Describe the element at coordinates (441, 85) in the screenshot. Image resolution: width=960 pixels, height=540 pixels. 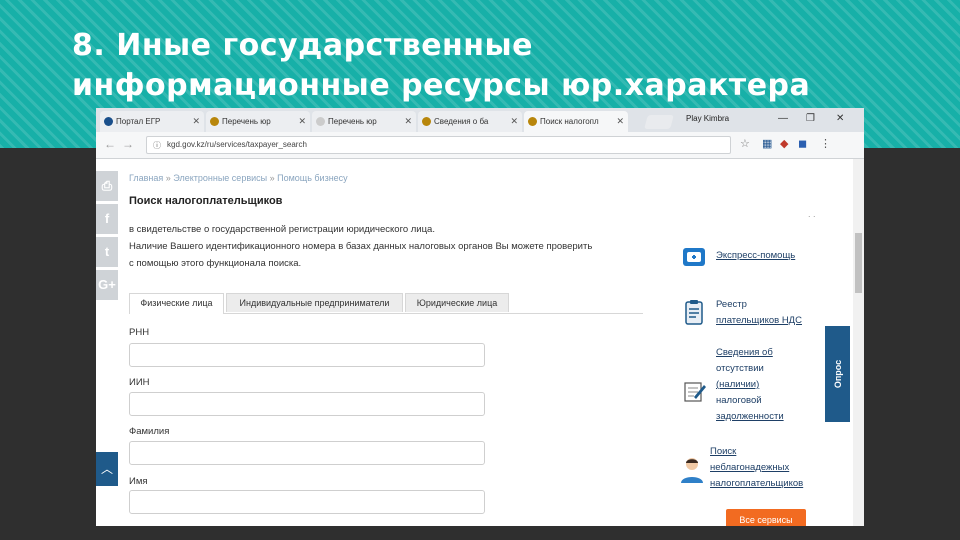
I see `slide-title-line-2: информационные ресурсы юр.характера` at that location.